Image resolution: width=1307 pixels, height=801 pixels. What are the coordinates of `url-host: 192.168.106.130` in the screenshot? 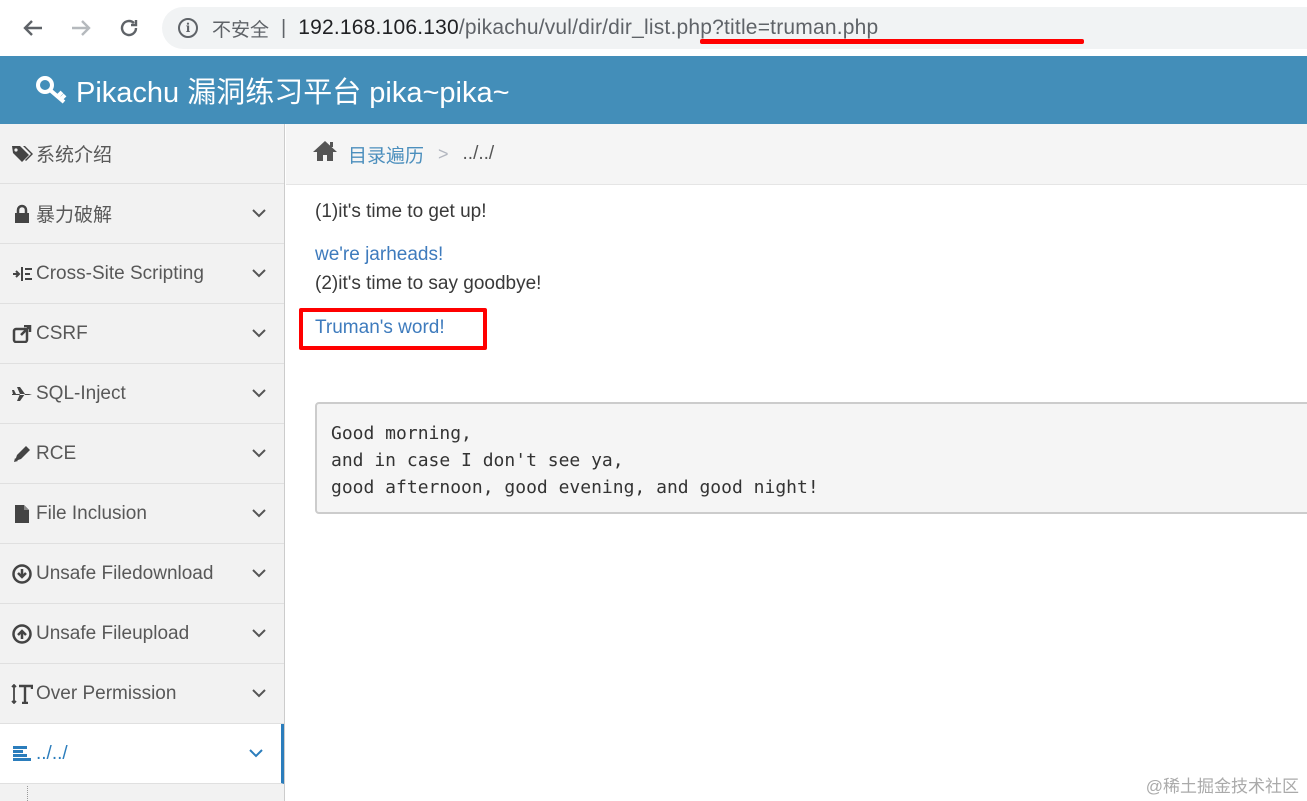 It's located at (378, 27).